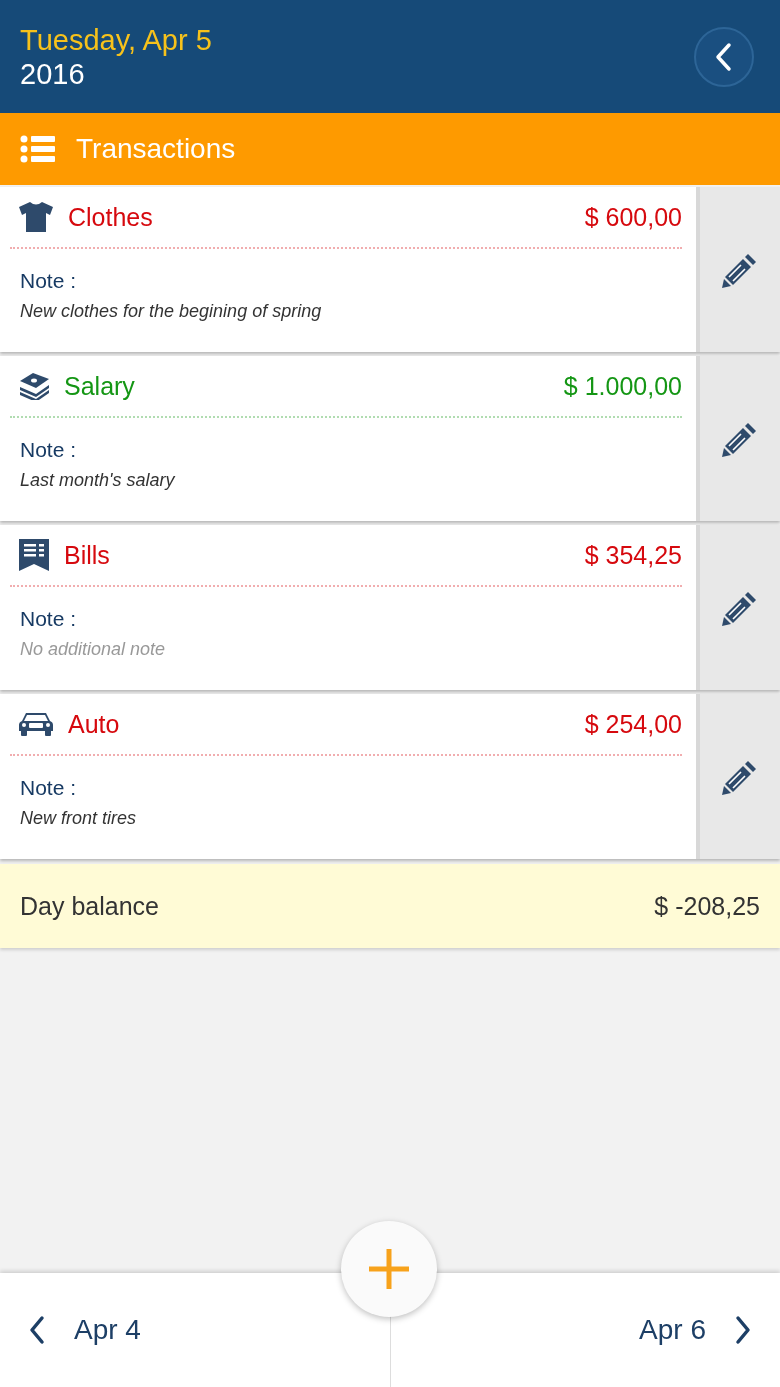 The width and height of the screenshot is (780, 1387). I want to click on previous-day-button: Apr 4, so click(195, 1330).